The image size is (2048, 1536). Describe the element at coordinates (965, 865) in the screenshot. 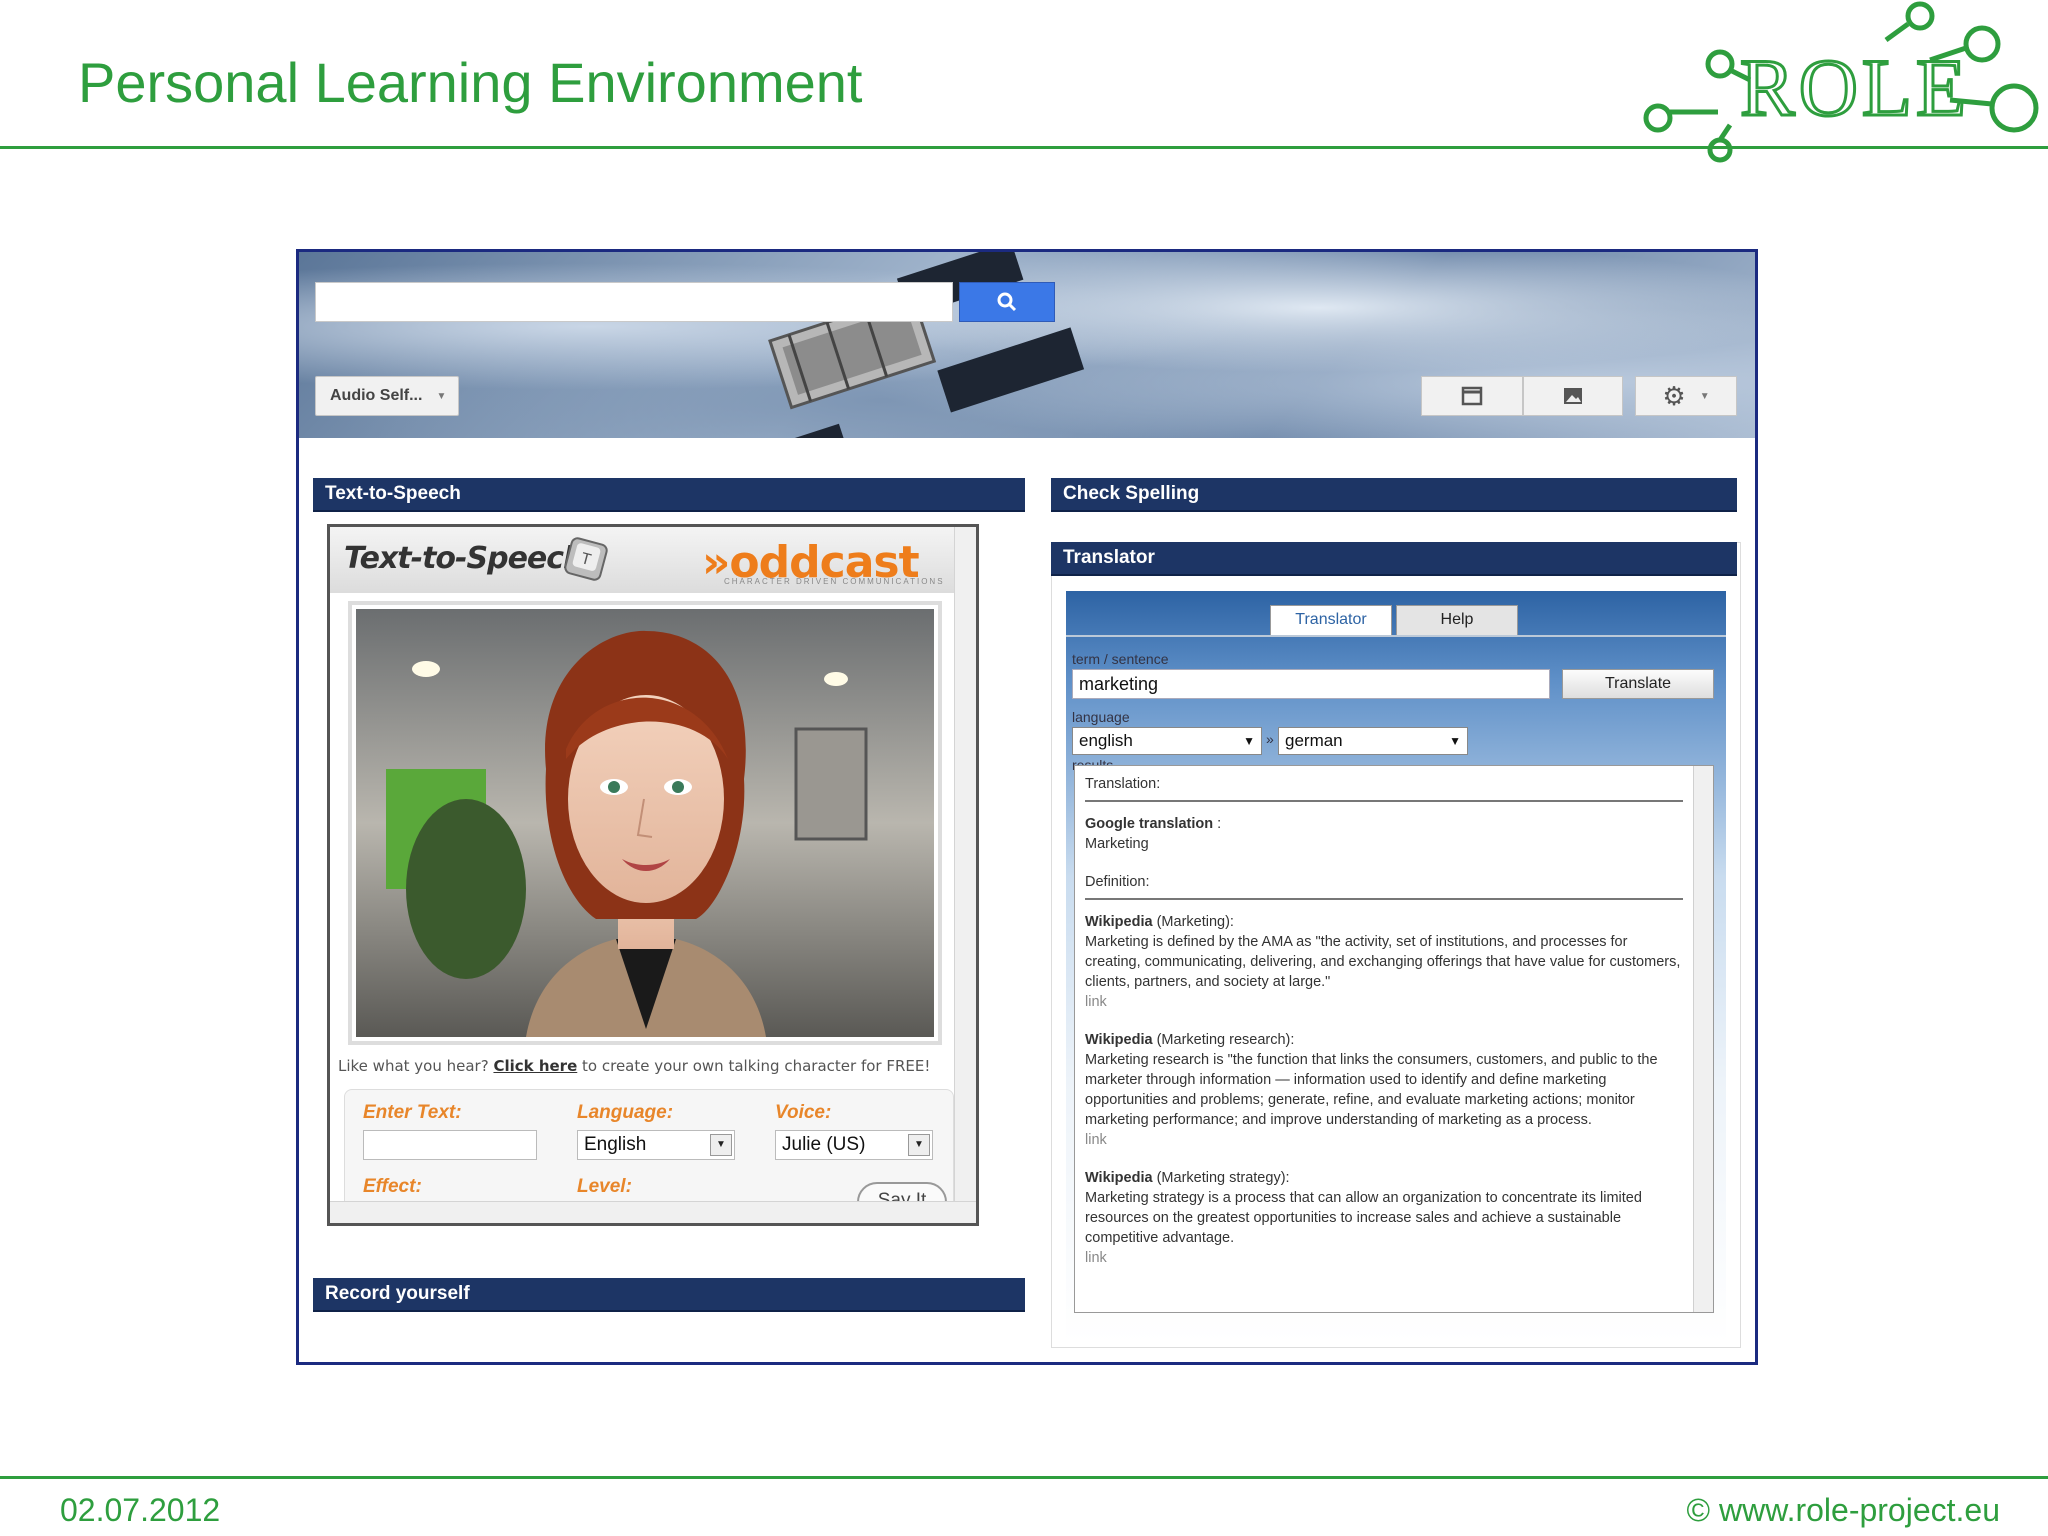

I see `tts-vertical-scrollbar` at that location.